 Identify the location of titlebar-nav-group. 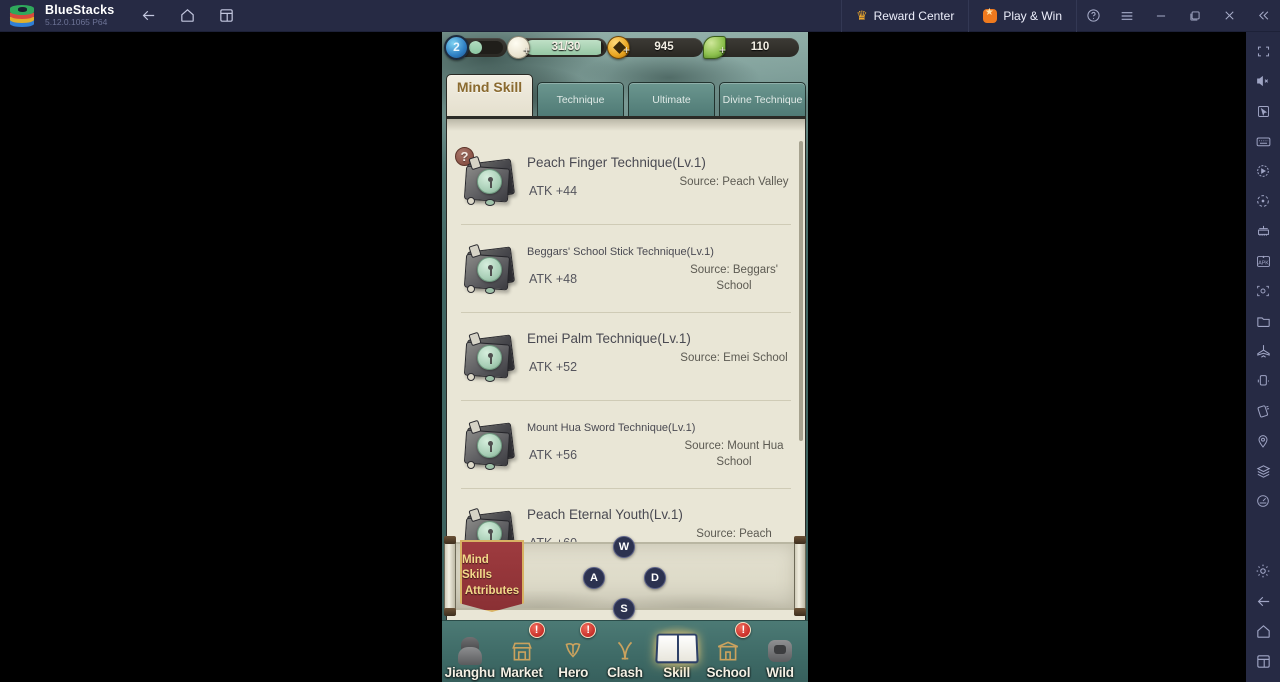
(187, 15).